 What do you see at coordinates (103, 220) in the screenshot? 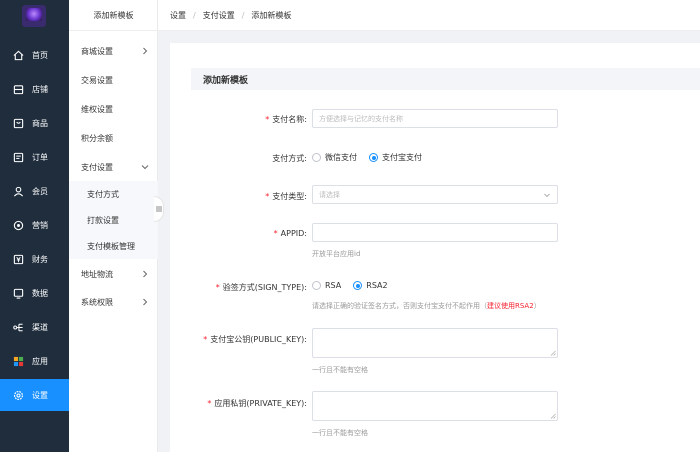
I see `sub-item-label: 打款设置` at bounding box center [103, 220].